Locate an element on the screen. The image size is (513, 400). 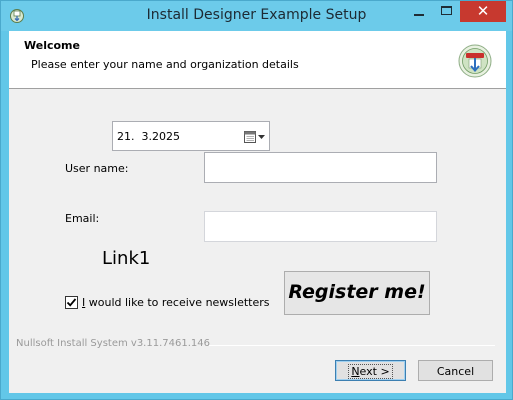
newsletter-label: I would like to receive newsletters is located at coordinates (176, 302).